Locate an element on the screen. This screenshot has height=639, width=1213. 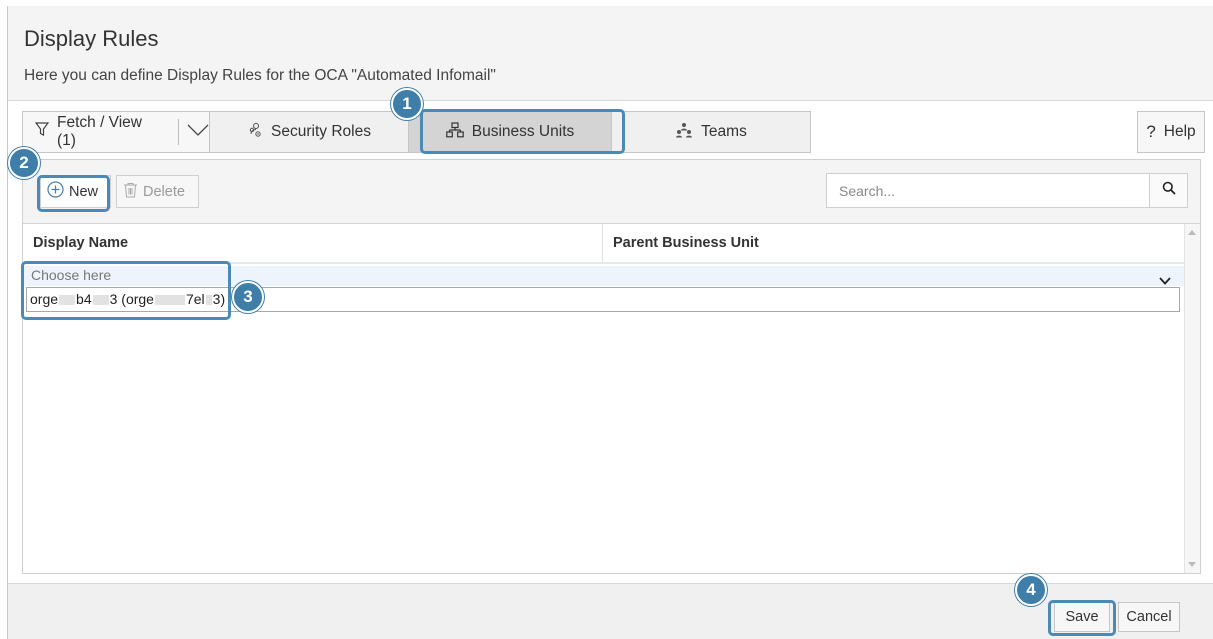
scroll-down-arrow-icon is located at coordinates (1192, 564).